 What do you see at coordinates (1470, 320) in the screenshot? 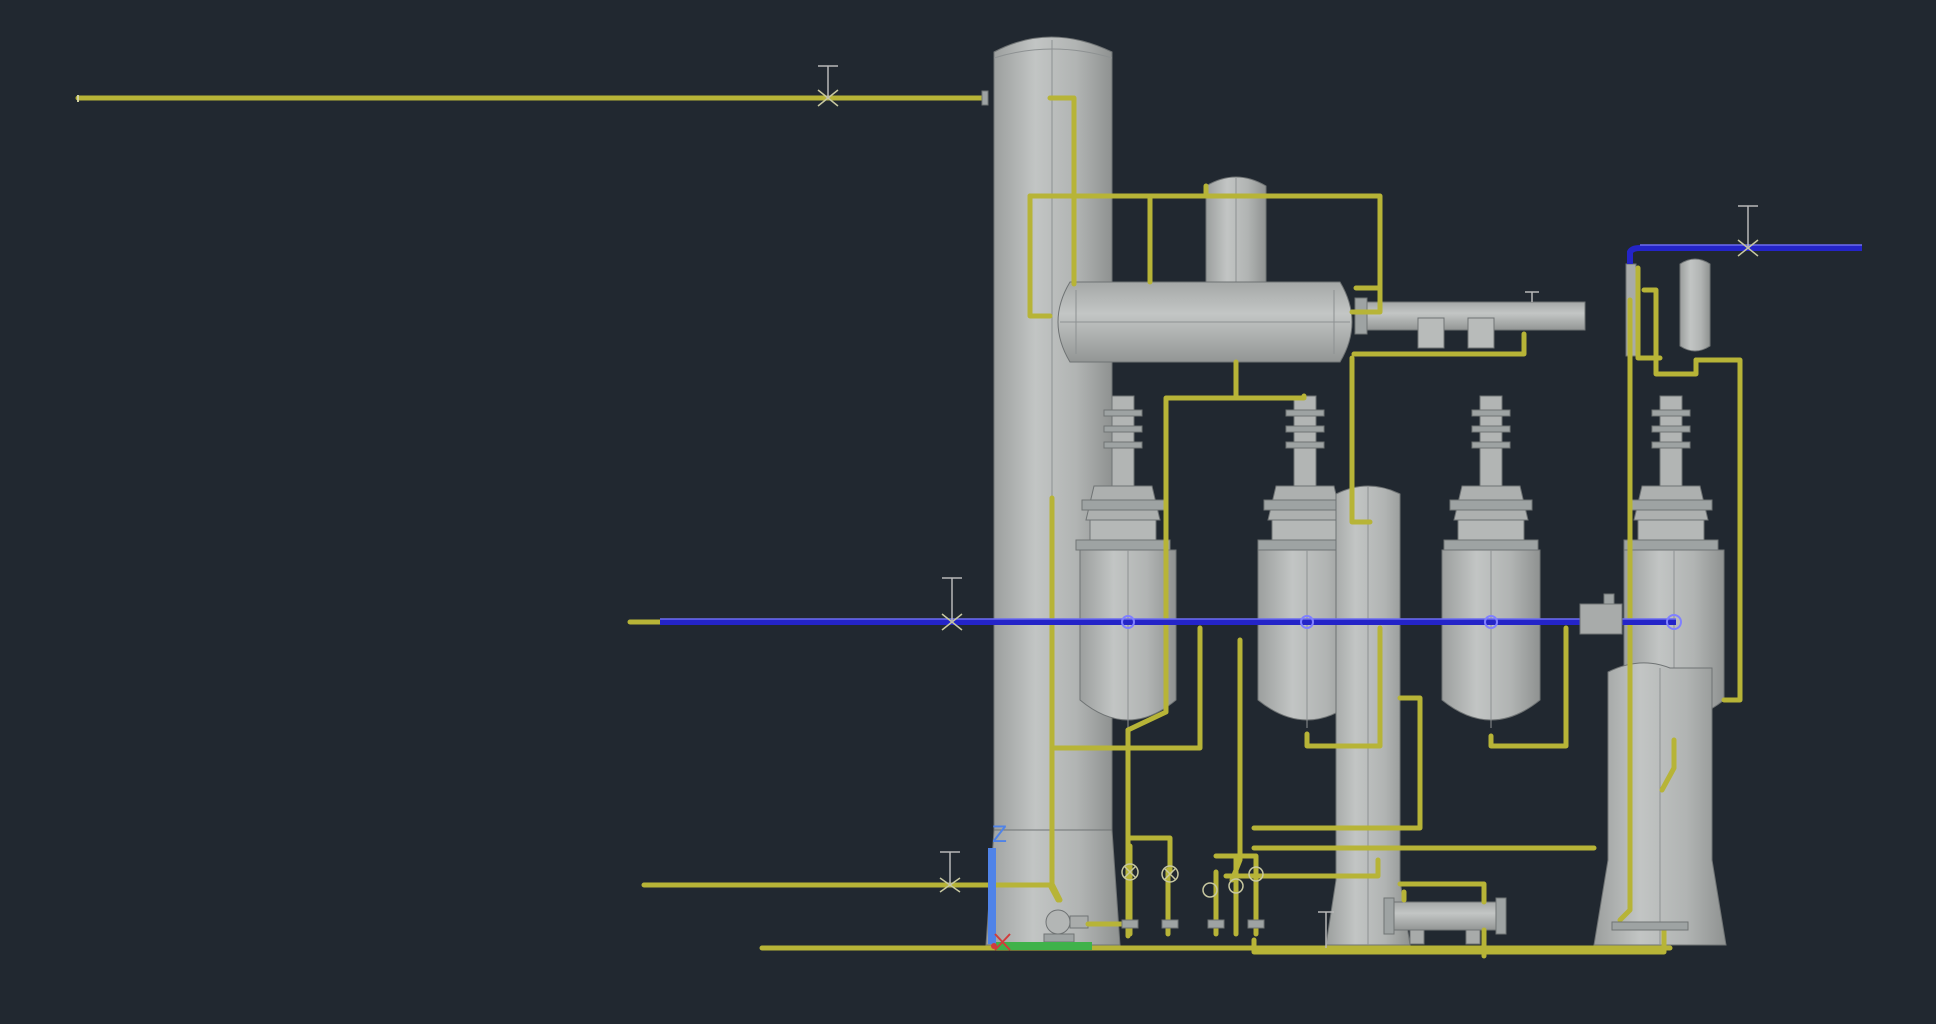
I see `condenser` at bounding box center [1470, 320].